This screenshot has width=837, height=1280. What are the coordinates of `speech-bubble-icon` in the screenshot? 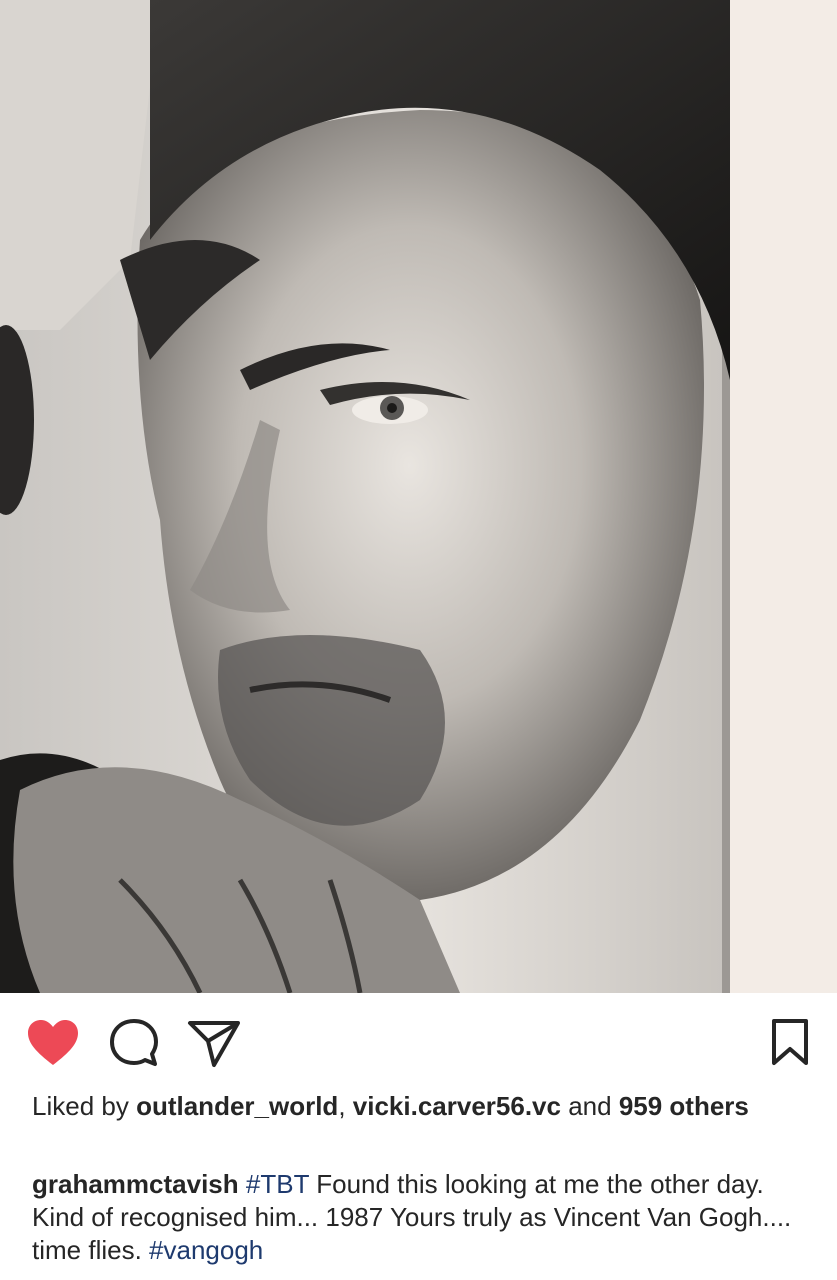 It's located at (134, 1043).